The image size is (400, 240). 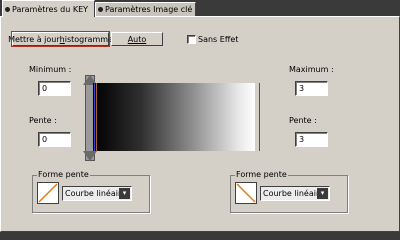 What do you see at coordinates (218, 39) in the screenshot?
I see `no-effect-label: Sans Effet` at bounding box center [218, 39].